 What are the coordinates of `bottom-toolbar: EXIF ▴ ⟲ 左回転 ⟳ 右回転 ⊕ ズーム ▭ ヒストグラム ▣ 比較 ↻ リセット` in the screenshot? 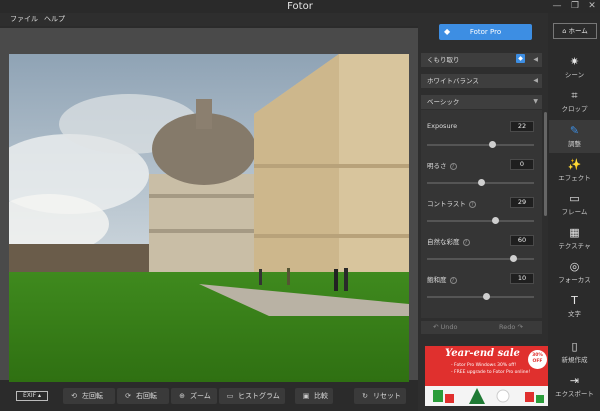 It's located at (210, 397).